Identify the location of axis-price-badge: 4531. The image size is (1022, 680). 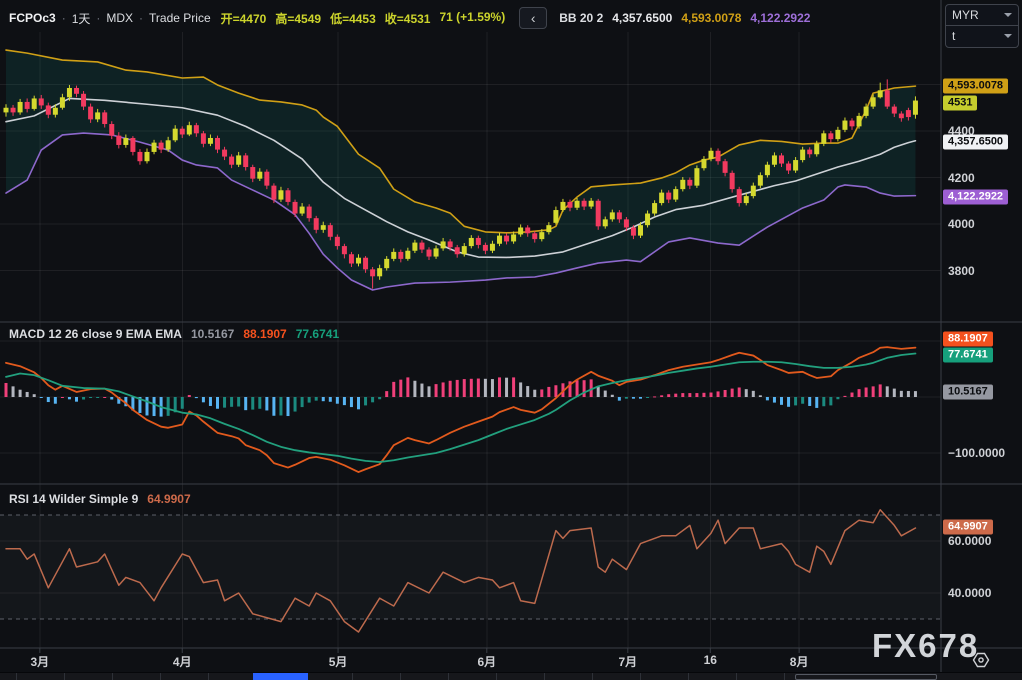
(960, 103).